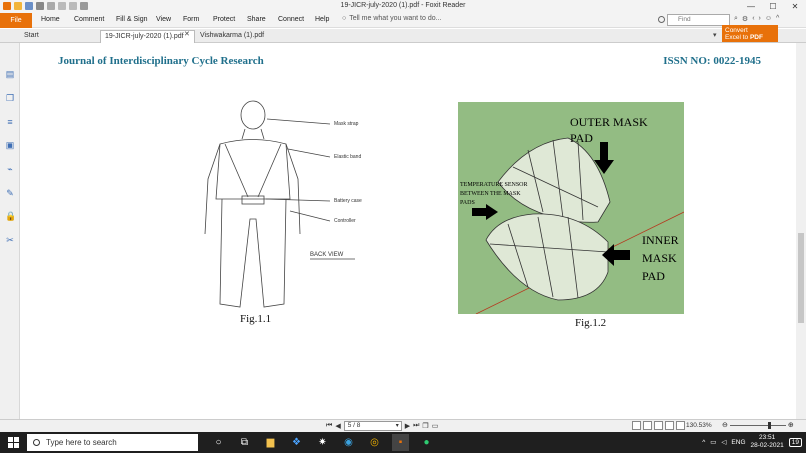 The image size is (806, 453). I want to click on zoom-in-icon: ⊕, so click(791, 425).